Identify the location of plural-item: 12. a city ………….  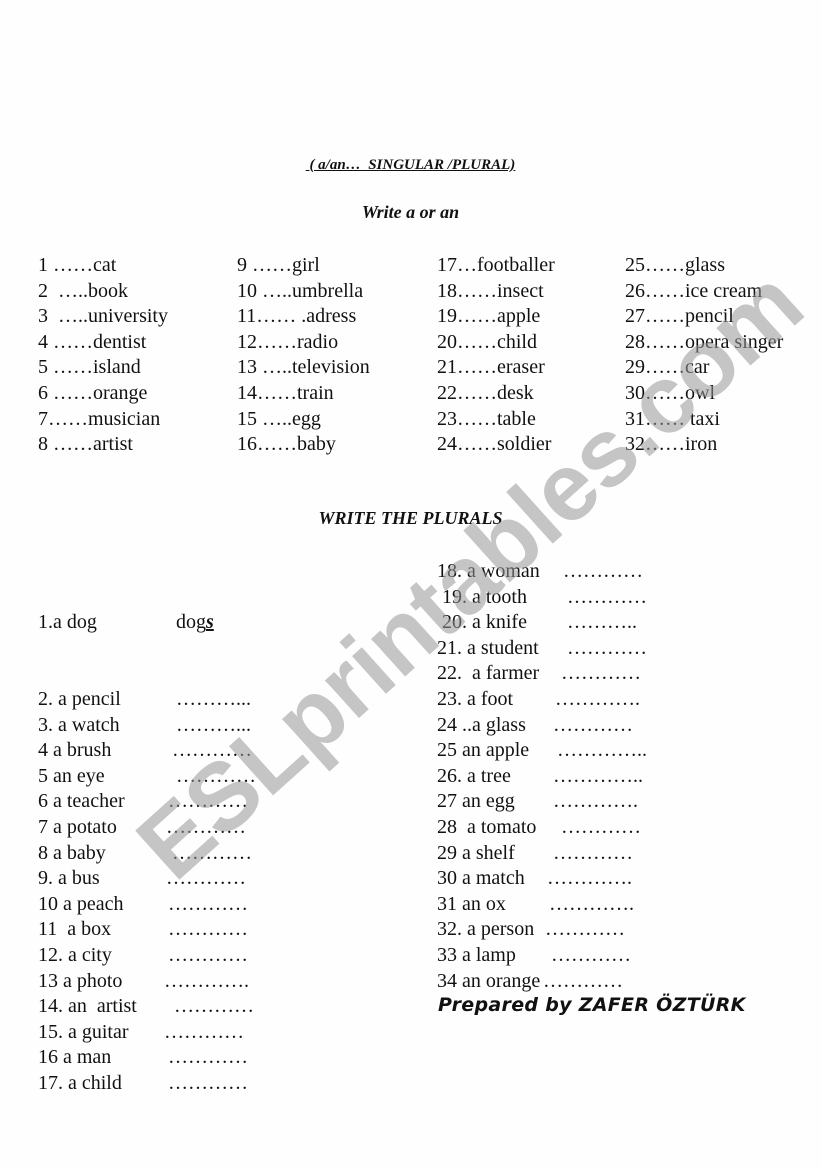
(228, 956).